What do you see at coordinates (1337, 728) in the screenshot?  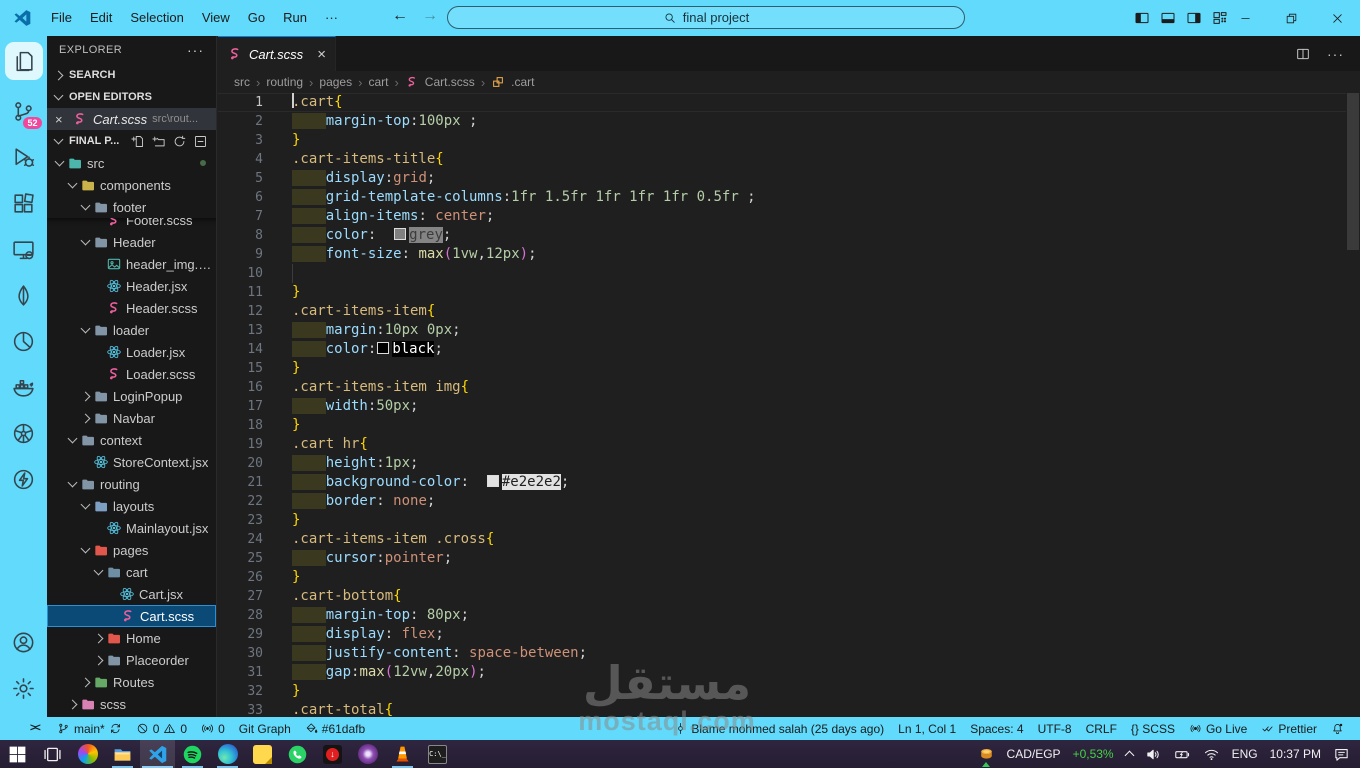 I see `status-notifications` at bounding box center [1337, 728].